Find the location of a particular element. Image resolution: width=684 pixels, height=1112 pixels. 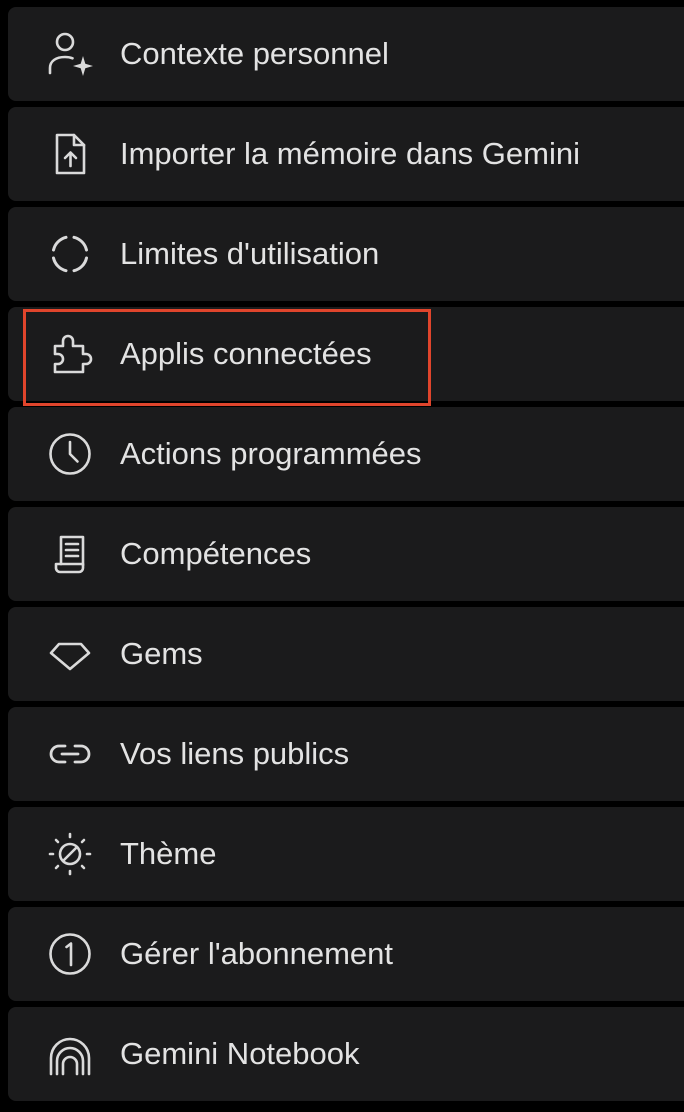

menu-item-competences: Compétences is located at coordinates (346, 554).